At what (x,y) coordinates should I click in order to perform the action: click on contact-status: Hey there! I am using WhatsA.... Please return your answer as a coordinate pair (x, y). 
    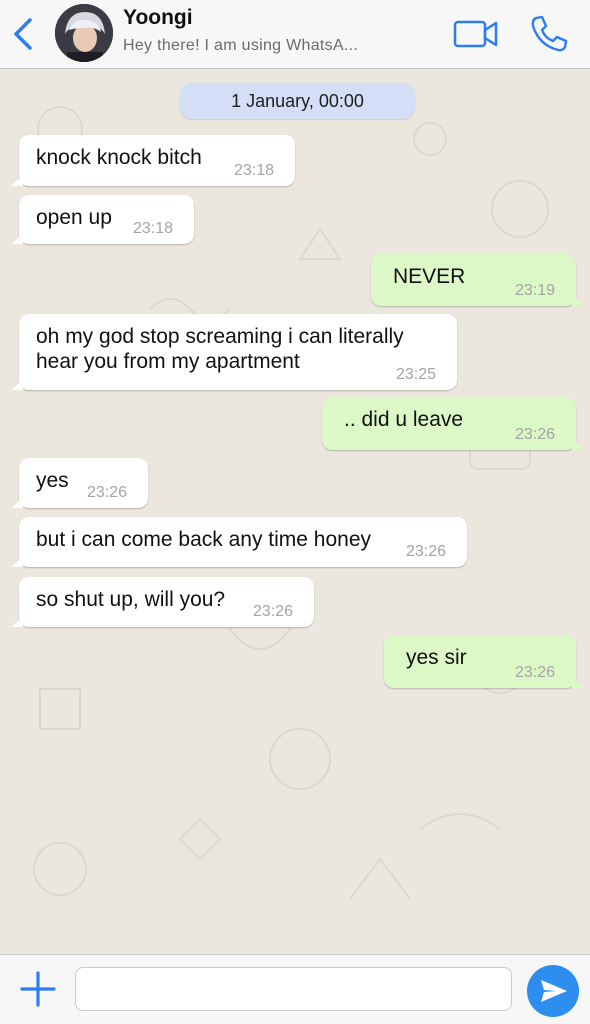
    Looking at the image, I should click on (241, 45).